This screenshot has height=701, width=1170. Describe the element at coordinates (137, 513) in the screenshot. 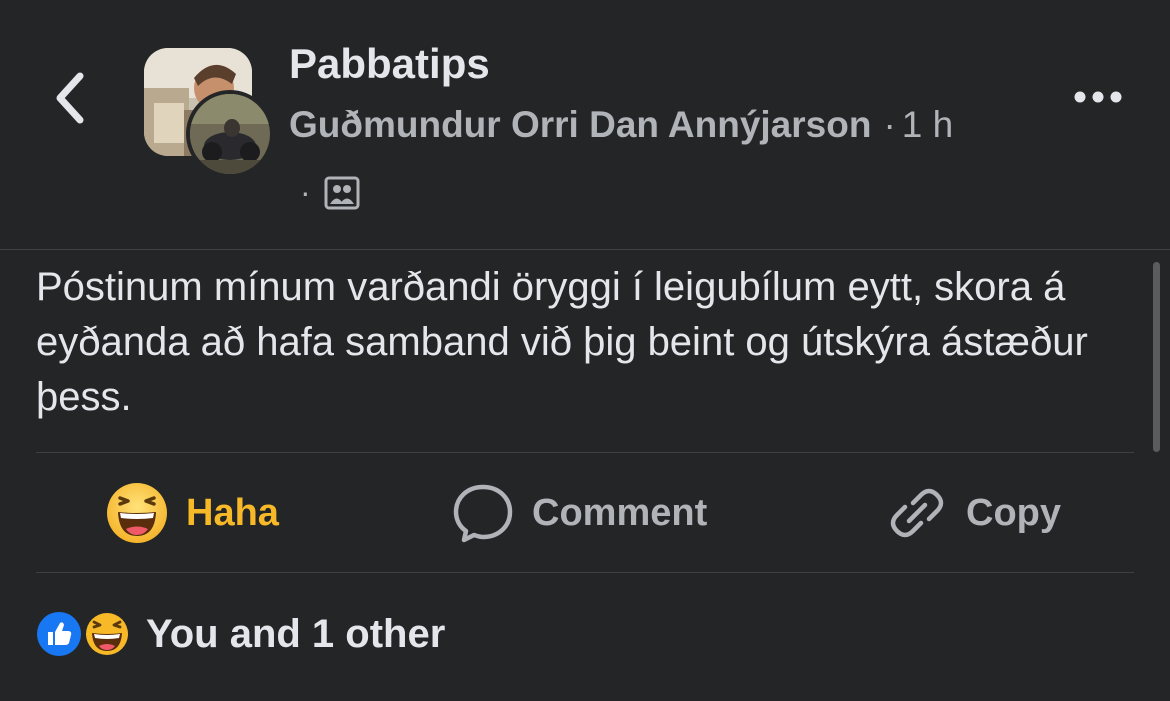

I see `haha-emoji-icon` at that location.